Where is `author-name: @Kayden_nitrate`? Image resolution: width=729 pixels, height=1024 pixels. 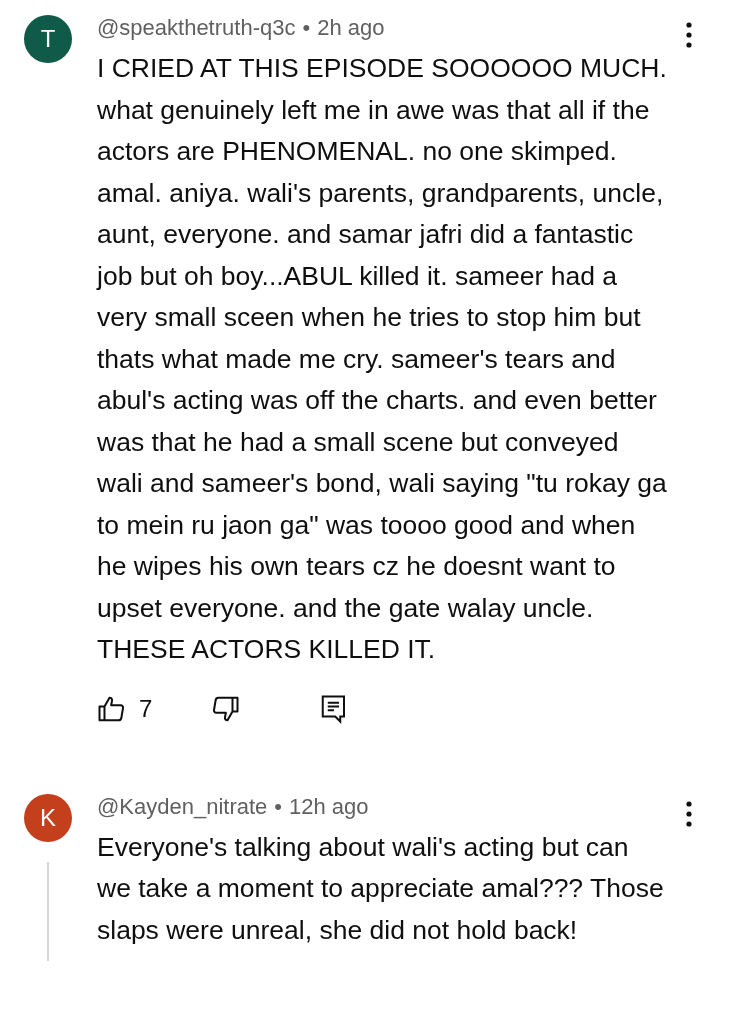
author-name: @Kayden_nitrate is located at coordinates (182, 806).